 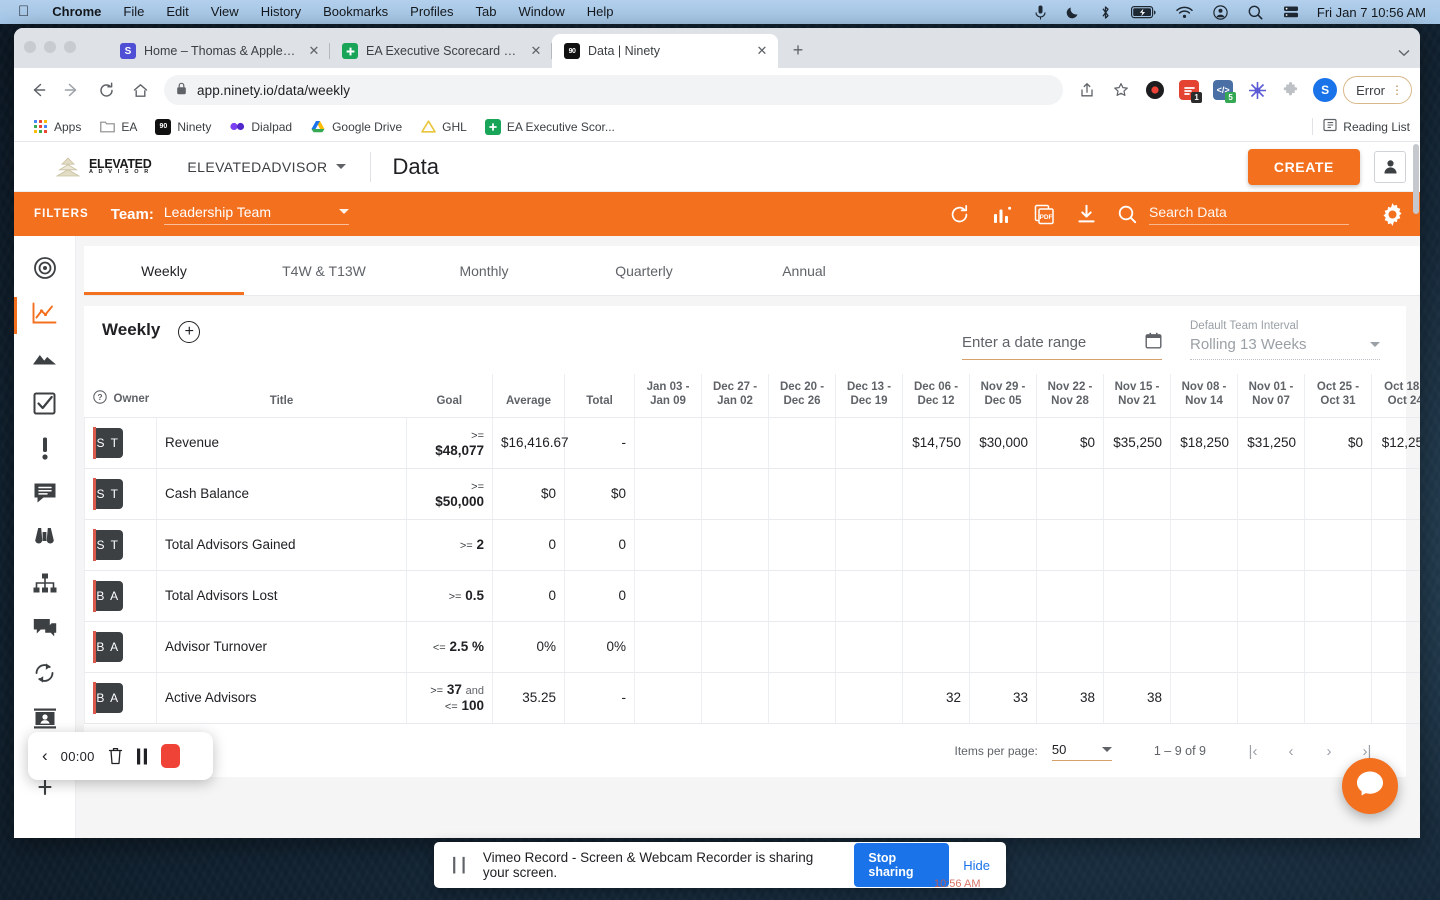 What do you see at coordinates (762, 51) in the screenshot?
I see `tab-3-close-icon: ✕` at bounding box center [762, 51].